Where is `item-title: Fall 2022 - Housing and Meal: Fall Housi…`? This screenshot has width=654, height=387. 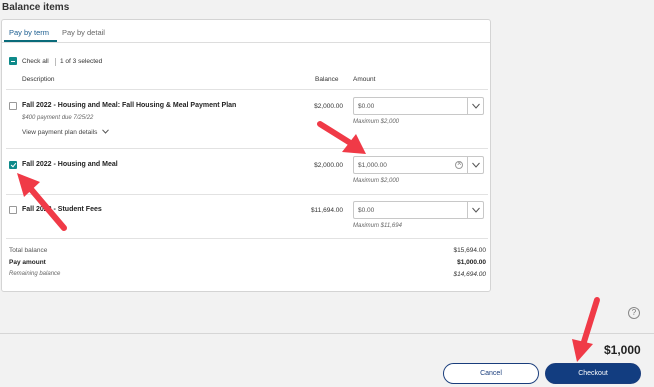
item-title: Fall 2022 - Housing and Meal: Fall Housi… is located at coordinates (129, 105).